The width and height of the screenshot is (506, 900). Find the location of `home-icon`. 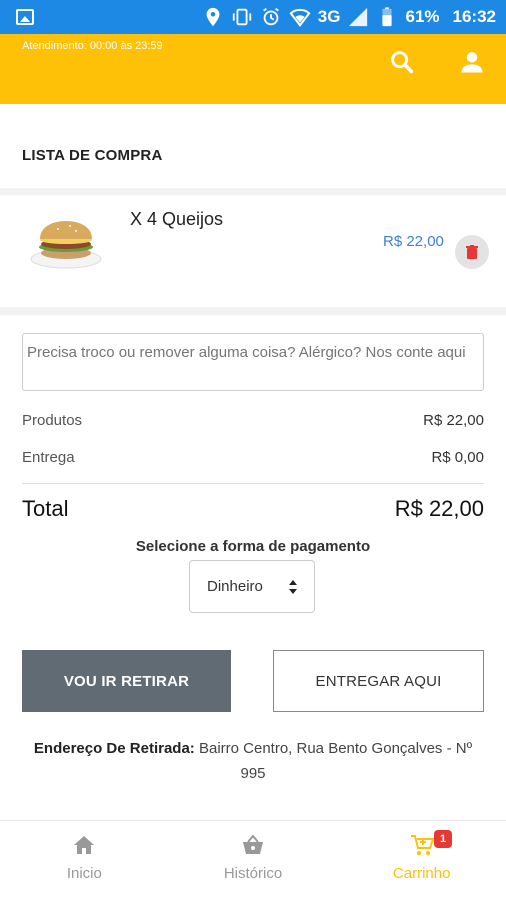

home-icon is located at coordinates (84, 845).